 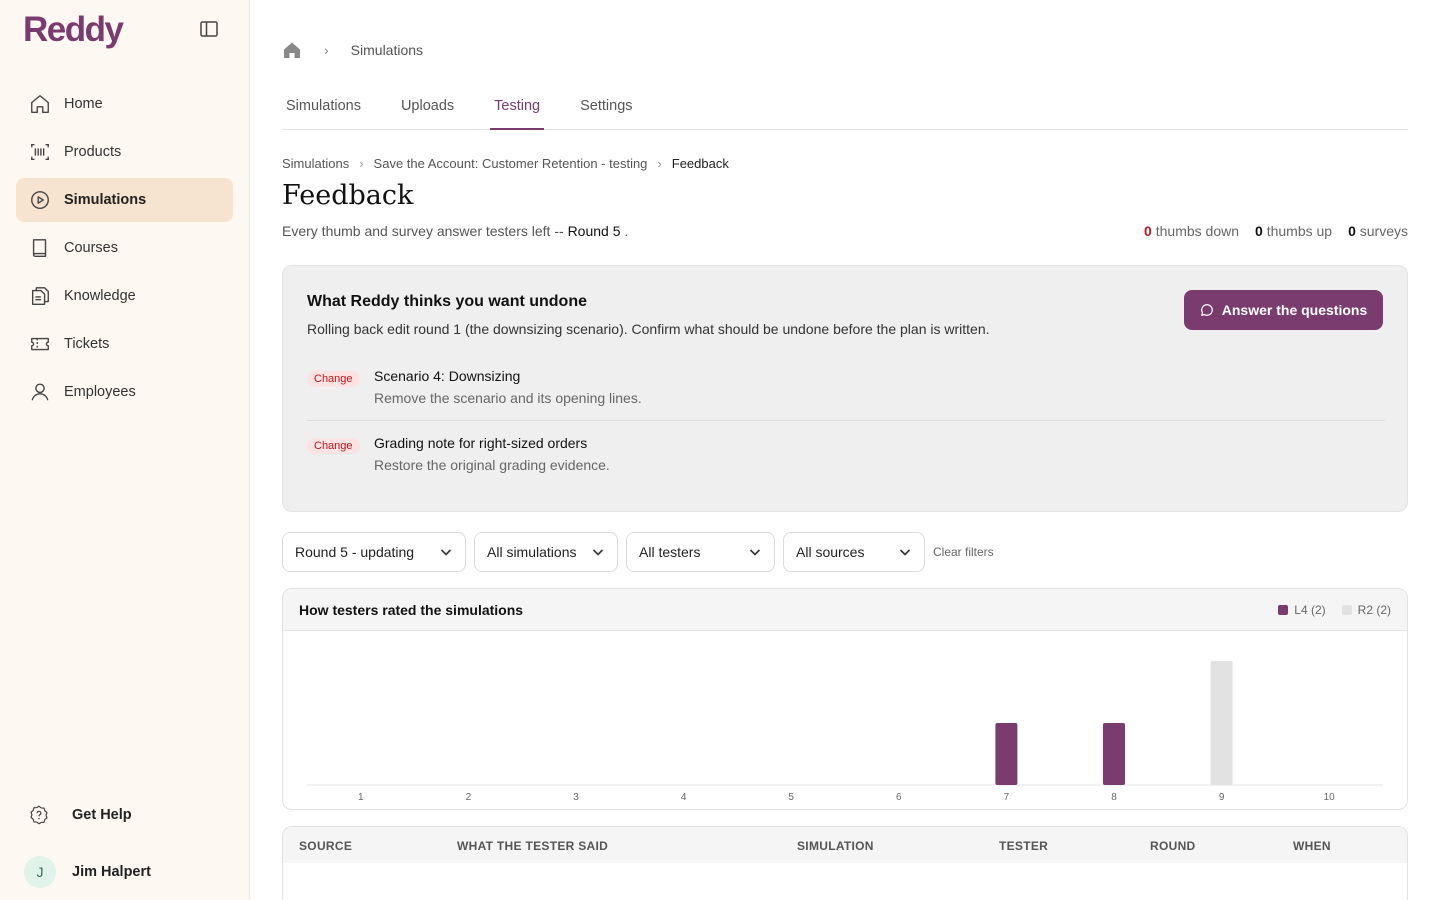 What do you see at coordinates (492, 465) in the screenshot?
I see `change-detail: Restore the original grading evidence.` at bounding box center [492, 465].